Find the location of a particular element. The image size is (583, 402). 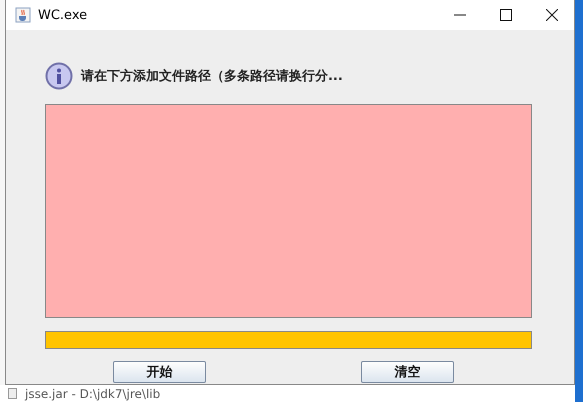

info-icon is located at coordinates (58, 76).